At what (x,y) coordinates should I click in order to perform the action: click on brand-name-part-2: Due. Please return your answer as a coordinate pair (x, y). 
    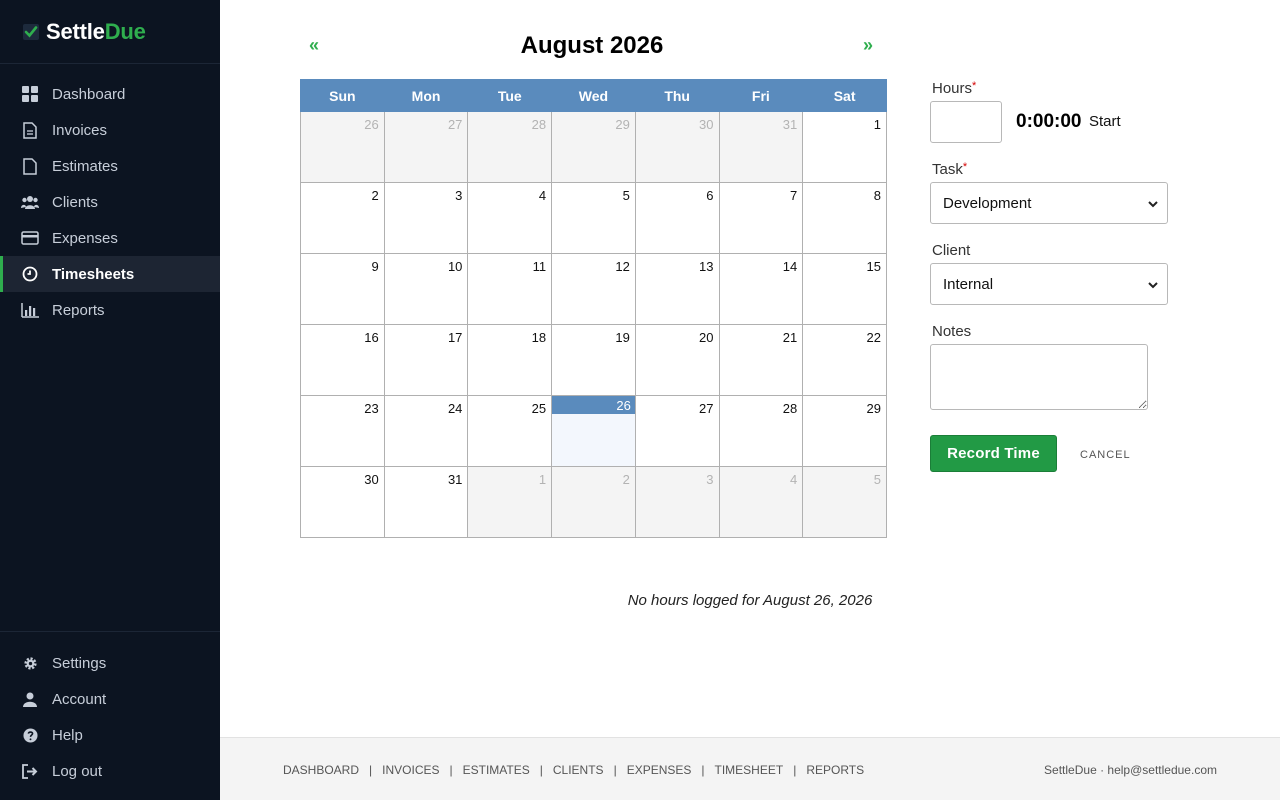
    Looking at the image, I should click on (125, 31).